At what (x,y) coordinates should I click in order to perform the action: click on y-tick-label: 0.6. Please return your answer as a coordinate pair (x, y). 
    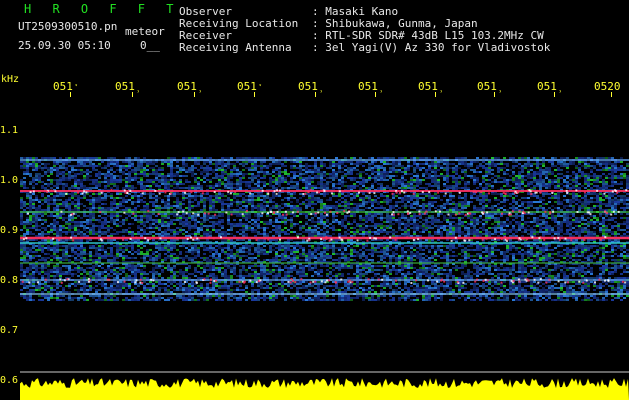
    Looking at the image, I should click on (9, 380).